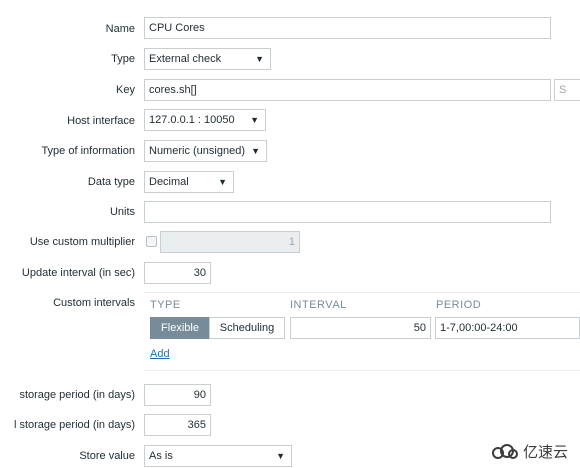  I want to click on history-storage-input: 90, so click(177, 395).